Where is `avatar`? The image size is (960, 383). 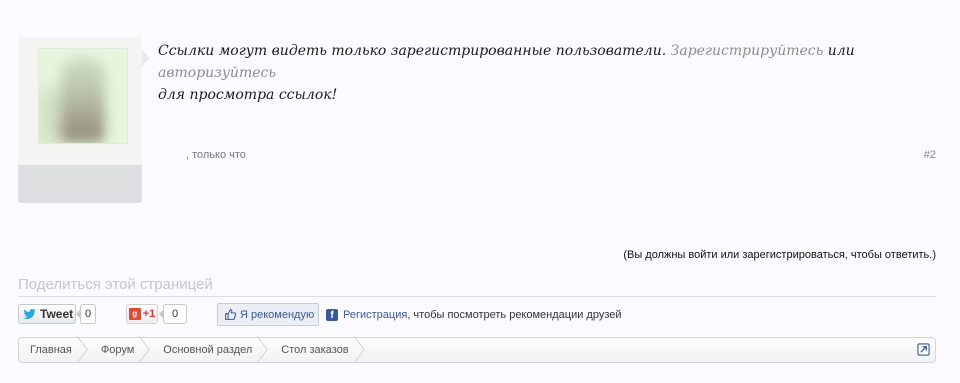
avatar is located at coordinates (83, 96).